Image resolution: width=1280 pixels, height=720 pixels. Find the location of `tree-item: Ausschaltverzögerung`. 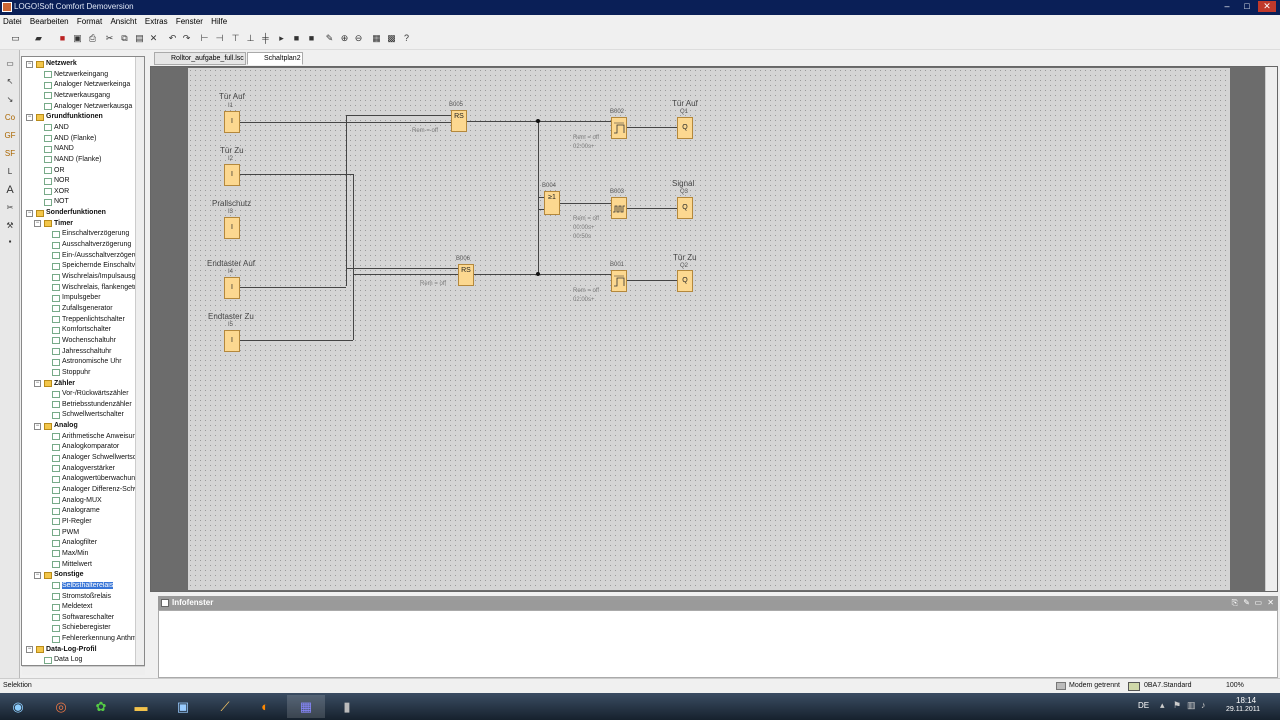

tree-item: Ausschaltverzögerung is located at coordinates (96, 245).